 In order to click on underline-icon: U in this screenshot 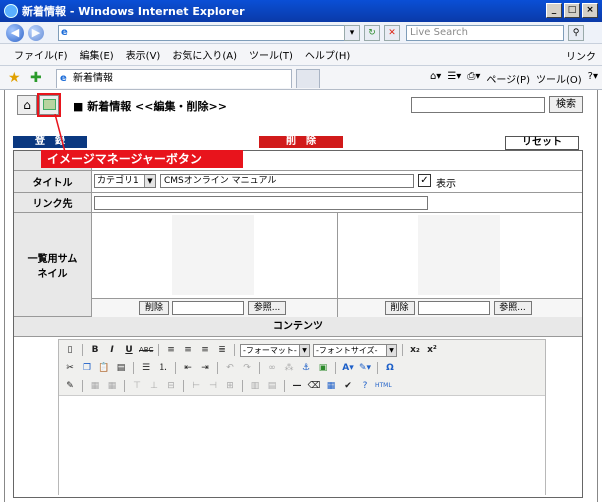, I will do `click(129, 350)`.